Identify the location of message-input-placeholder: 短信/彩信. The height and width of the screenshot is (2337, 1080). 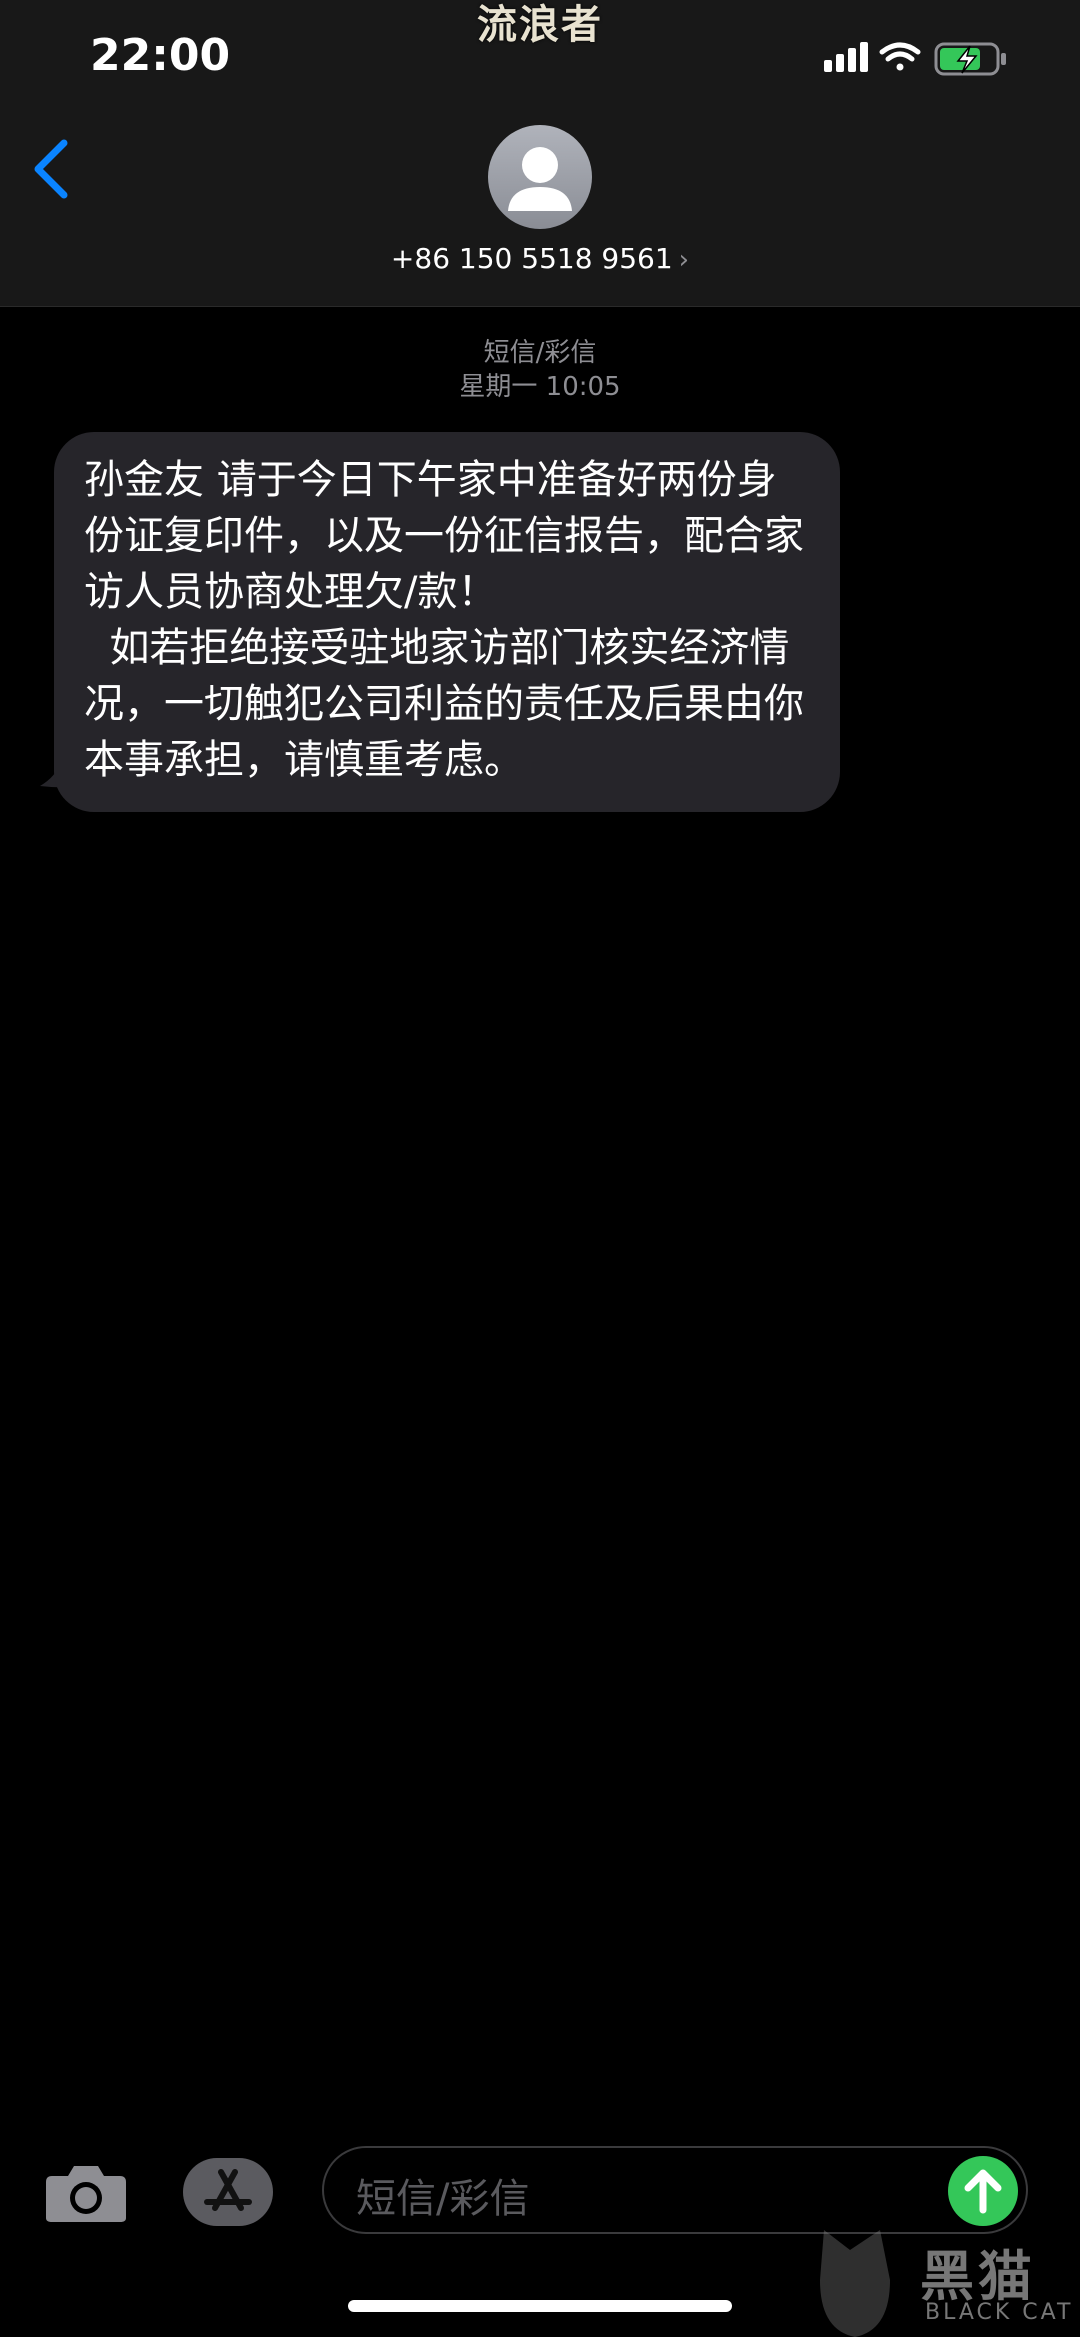
(443, 2199).